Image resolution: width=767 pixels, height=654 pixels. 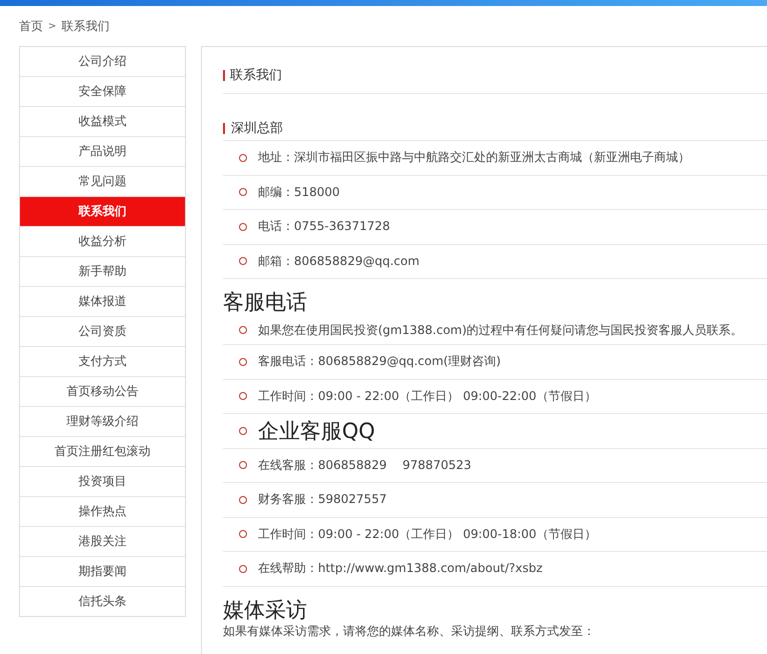 I want to click on info-text: 在线客服：806858829 978870523, so click(x=365, y=465).